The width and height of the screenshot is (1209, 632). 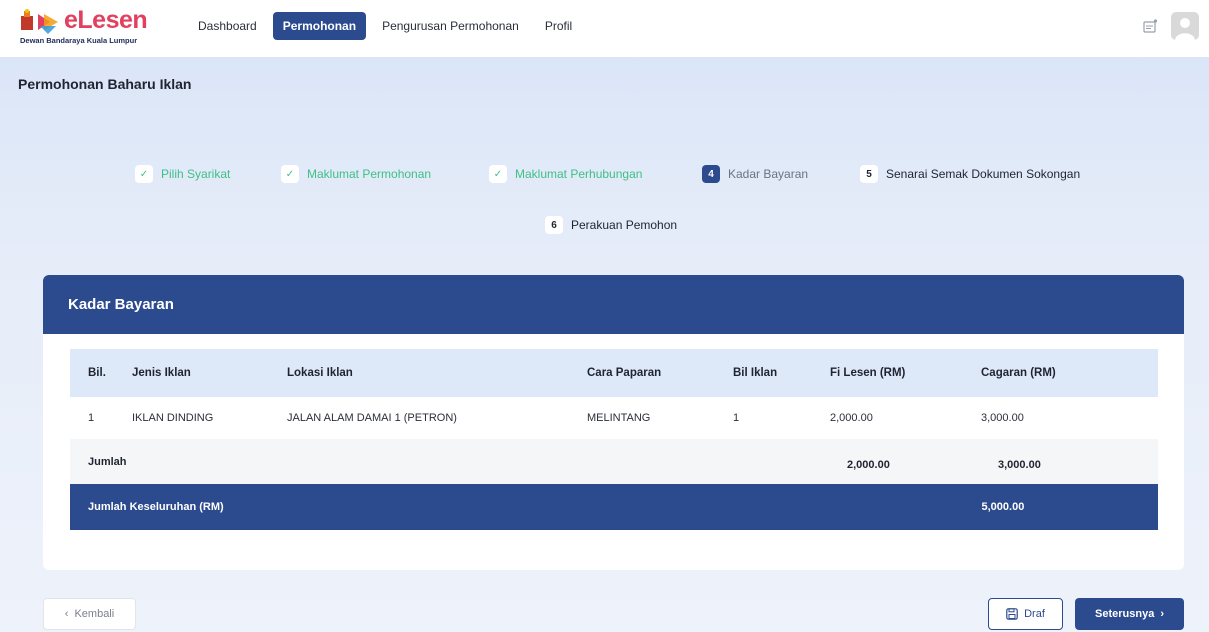 I want to click on user-avatar-icon, so click(x=1185, y=26).